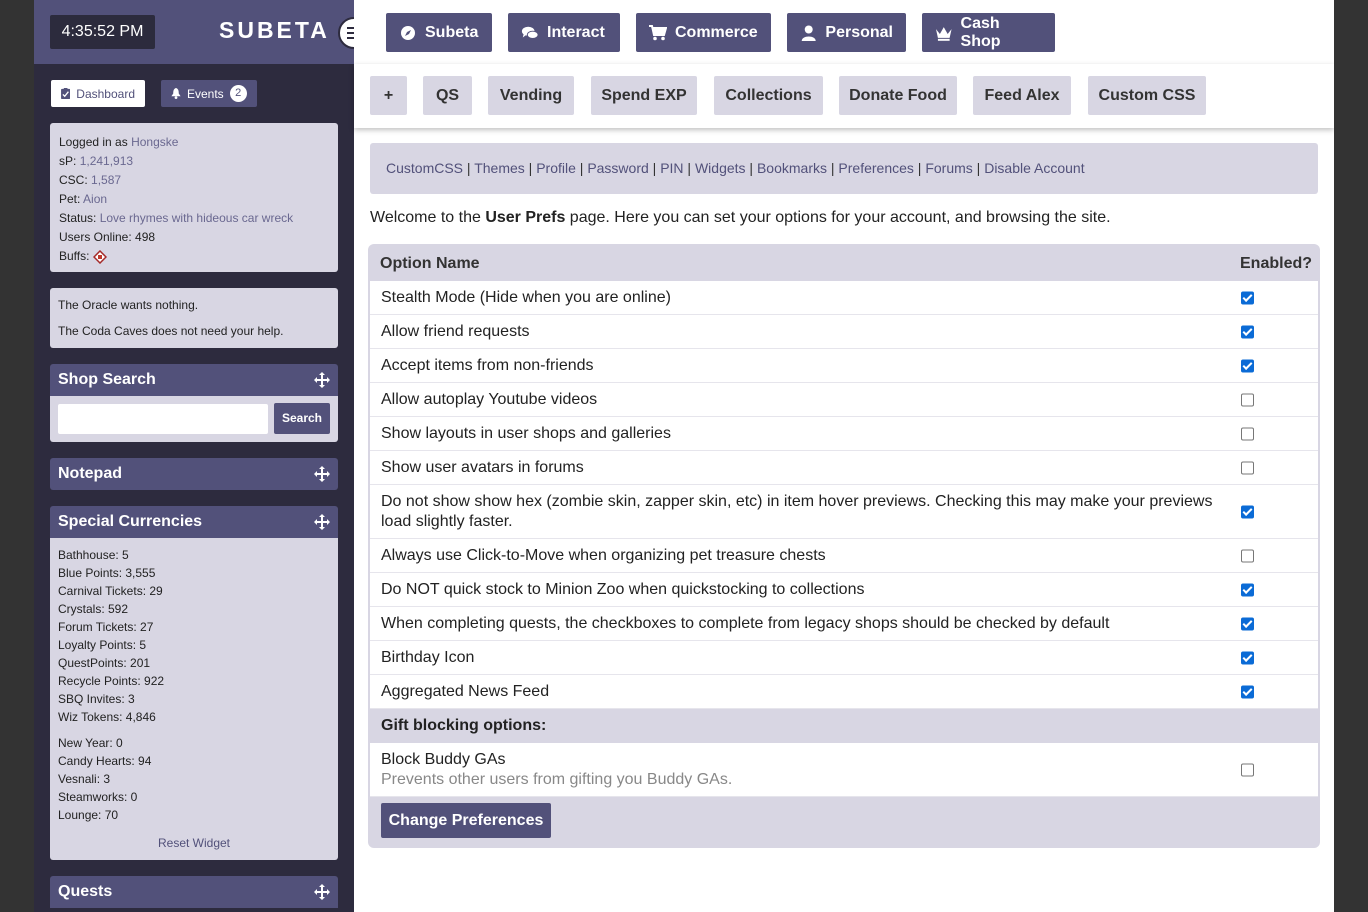  Describe the element at coordinates (844, 468) in the screenshot. I see `table-row: Show user avatars in forums` at that location.